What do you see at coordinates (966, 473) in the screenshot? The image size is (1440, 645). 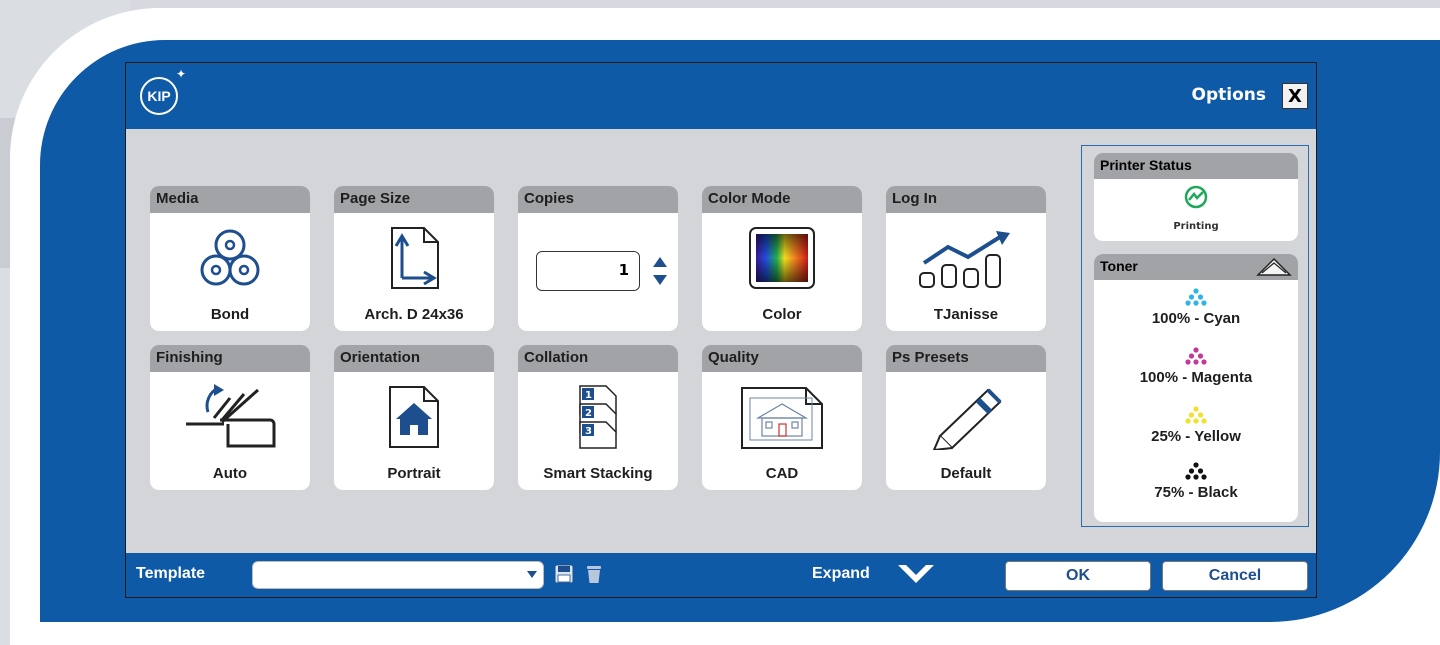 I see `tile-value: Default` at bounding box center [966, 473].